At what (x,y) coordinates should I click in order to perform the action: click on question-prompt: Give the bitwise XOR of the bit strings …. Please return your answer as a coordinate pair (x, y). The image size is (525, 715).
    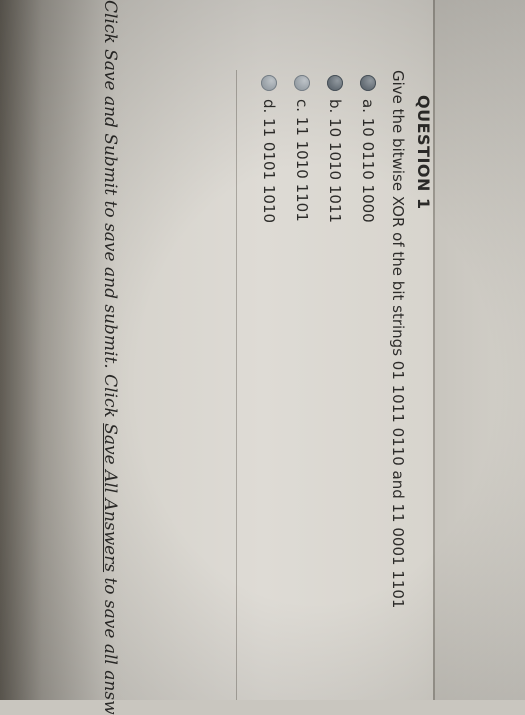
    Looking at the image, I should click on (398, 339).